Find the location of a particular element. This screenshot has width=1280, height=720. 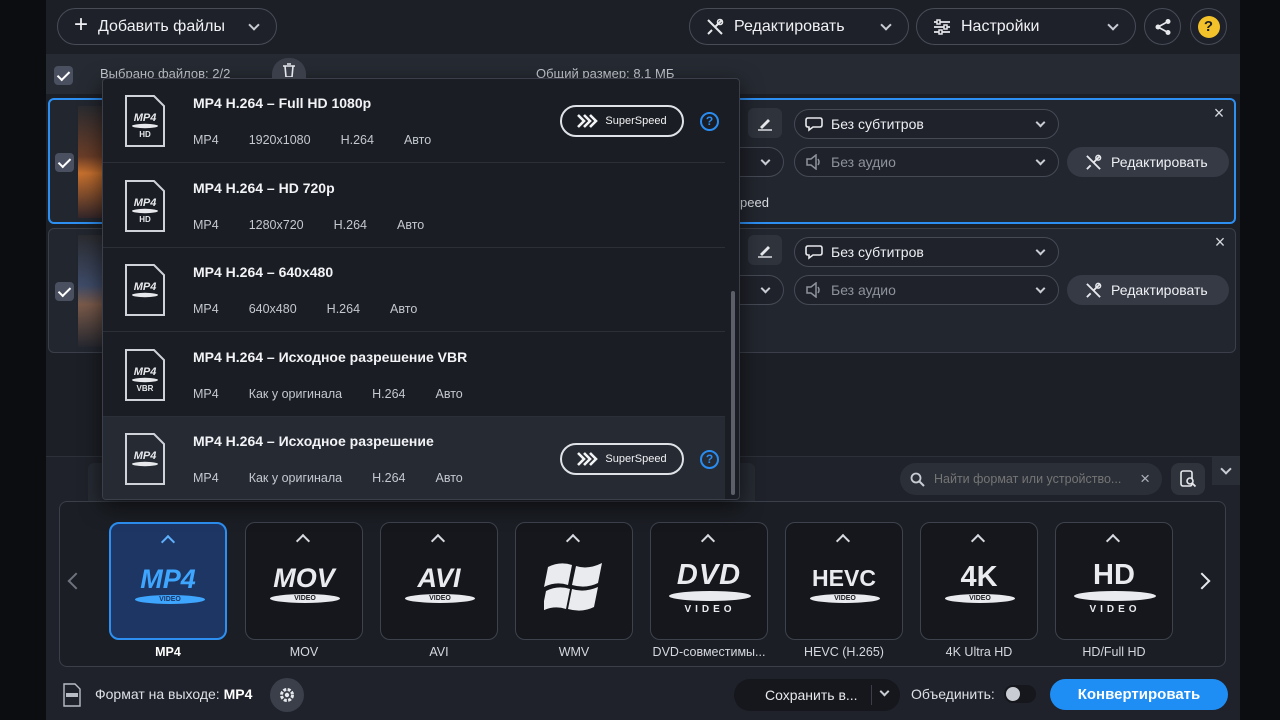

speech-bubble-icon is located at coordinates (814, 252).